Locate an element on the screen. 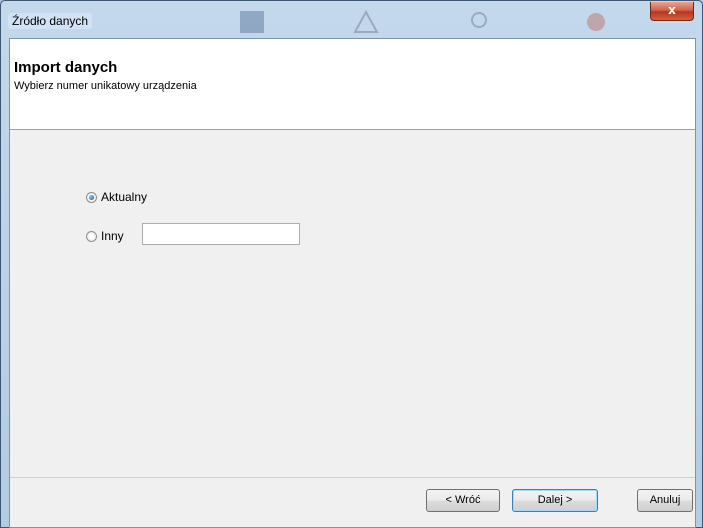 This screenshot has height=528, width=703. page-subtitle: Wybierz numer unikatowy urządzenia is located at coordinates (105, 86).